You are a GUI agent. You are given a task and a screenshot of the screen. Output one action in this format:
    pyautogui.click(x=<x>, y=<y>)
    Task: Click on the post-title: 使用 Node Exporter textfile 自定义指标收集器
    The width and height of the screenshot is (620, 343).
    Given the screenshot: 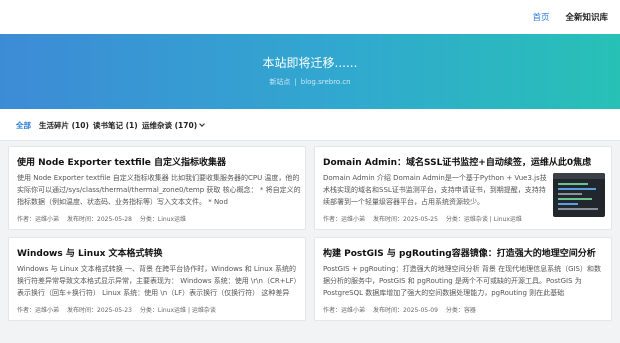 What is the action you would take?
    pyautogui.click(x=121, y=161)
    